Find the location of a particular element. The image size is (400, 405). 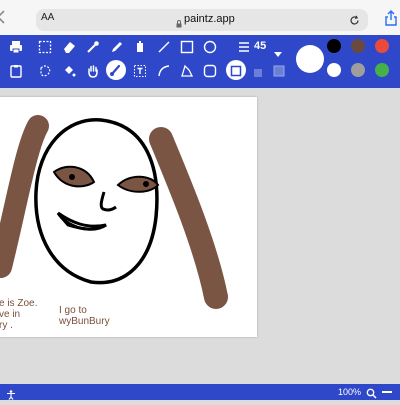

caption-right: I go to wyBunBury is located at coordinates (84, 316).